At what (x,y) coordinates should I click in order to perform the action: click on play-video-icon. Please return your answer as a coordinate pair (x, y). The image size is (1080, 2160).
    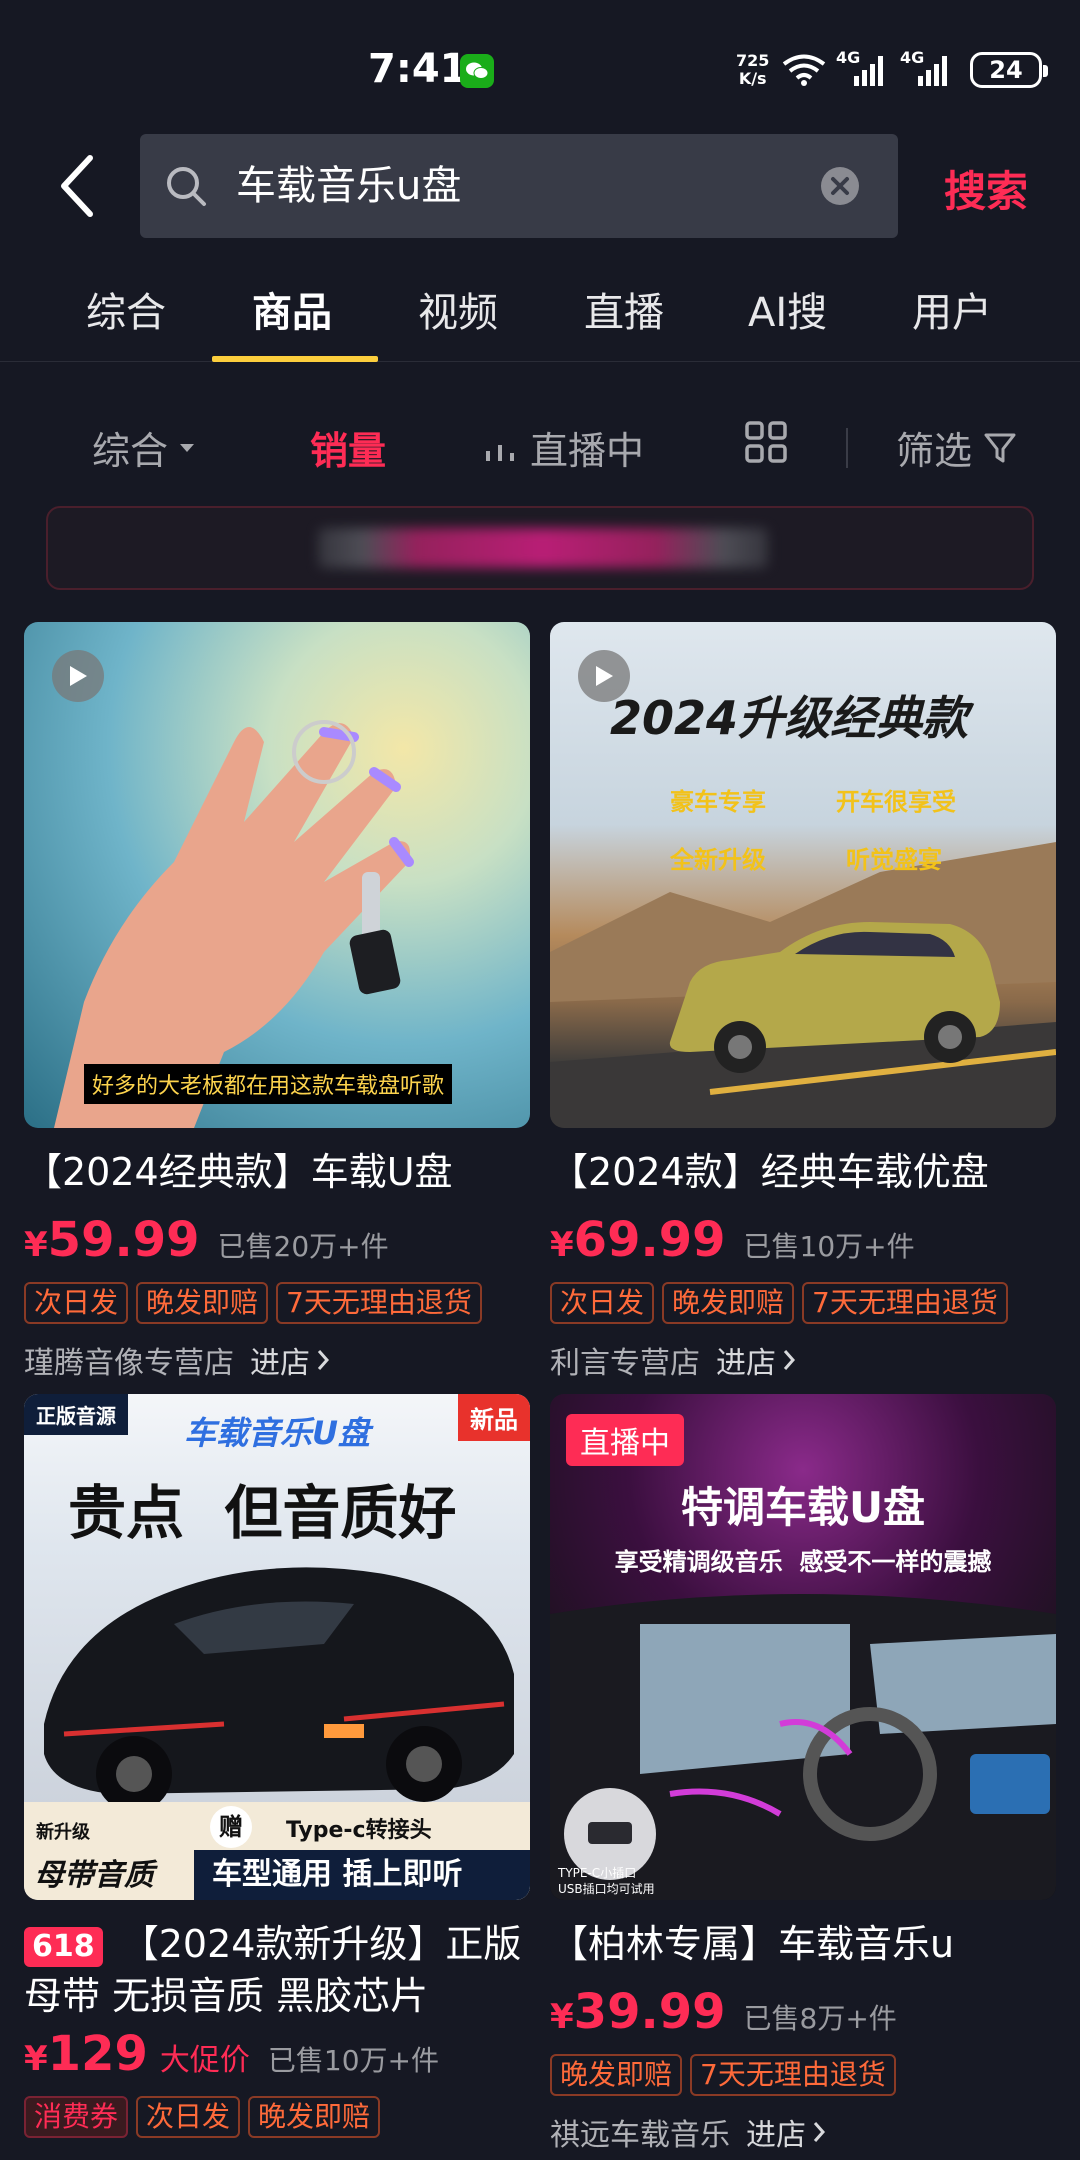
    Looking at the image, I should click on (78, 676).